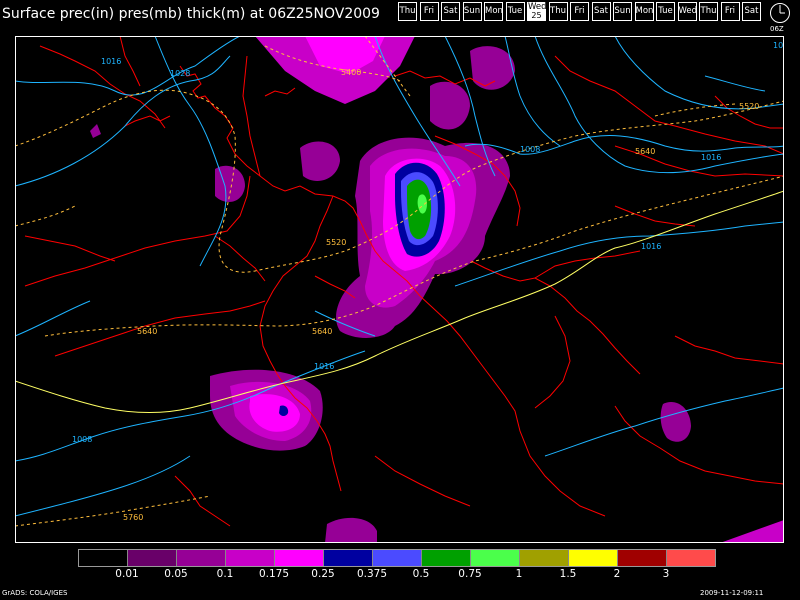 This screenshot has width=800, height=600. Describe the element at coordinates (127, 574) in the screenshot. I see `colorbar-label: 0.01` at that location.